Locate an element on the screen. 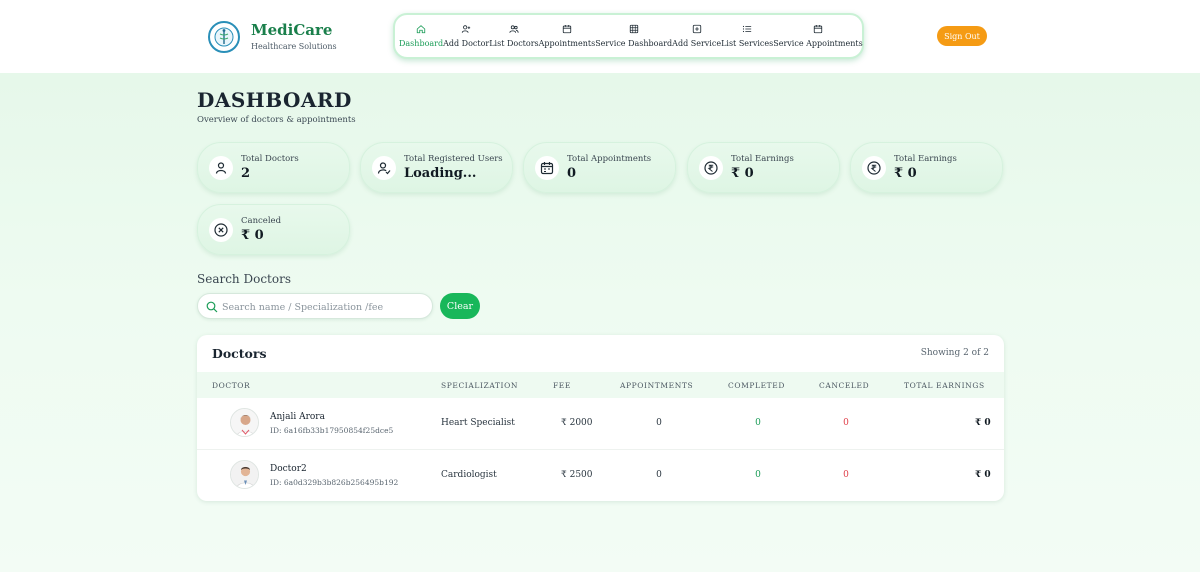  nav-label: Service Appointments is located at coordinates (818, 43).